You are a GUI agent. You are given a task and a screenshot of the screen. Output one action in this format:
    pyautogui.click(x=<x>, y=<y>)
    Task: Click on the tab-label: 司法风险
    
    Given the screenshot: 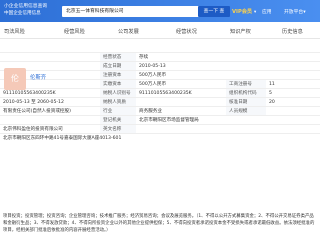 What is the action you would take?
    pyautogui.click(x=14, y=32)
    